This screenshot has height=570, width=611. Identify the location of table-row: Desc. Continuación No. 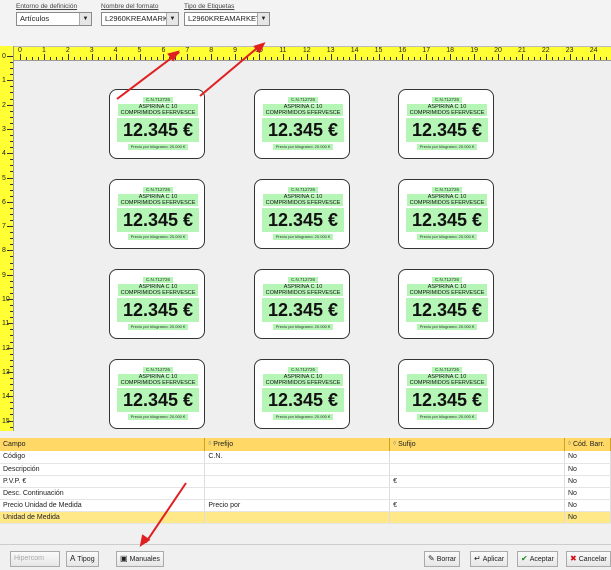
(305, 493).